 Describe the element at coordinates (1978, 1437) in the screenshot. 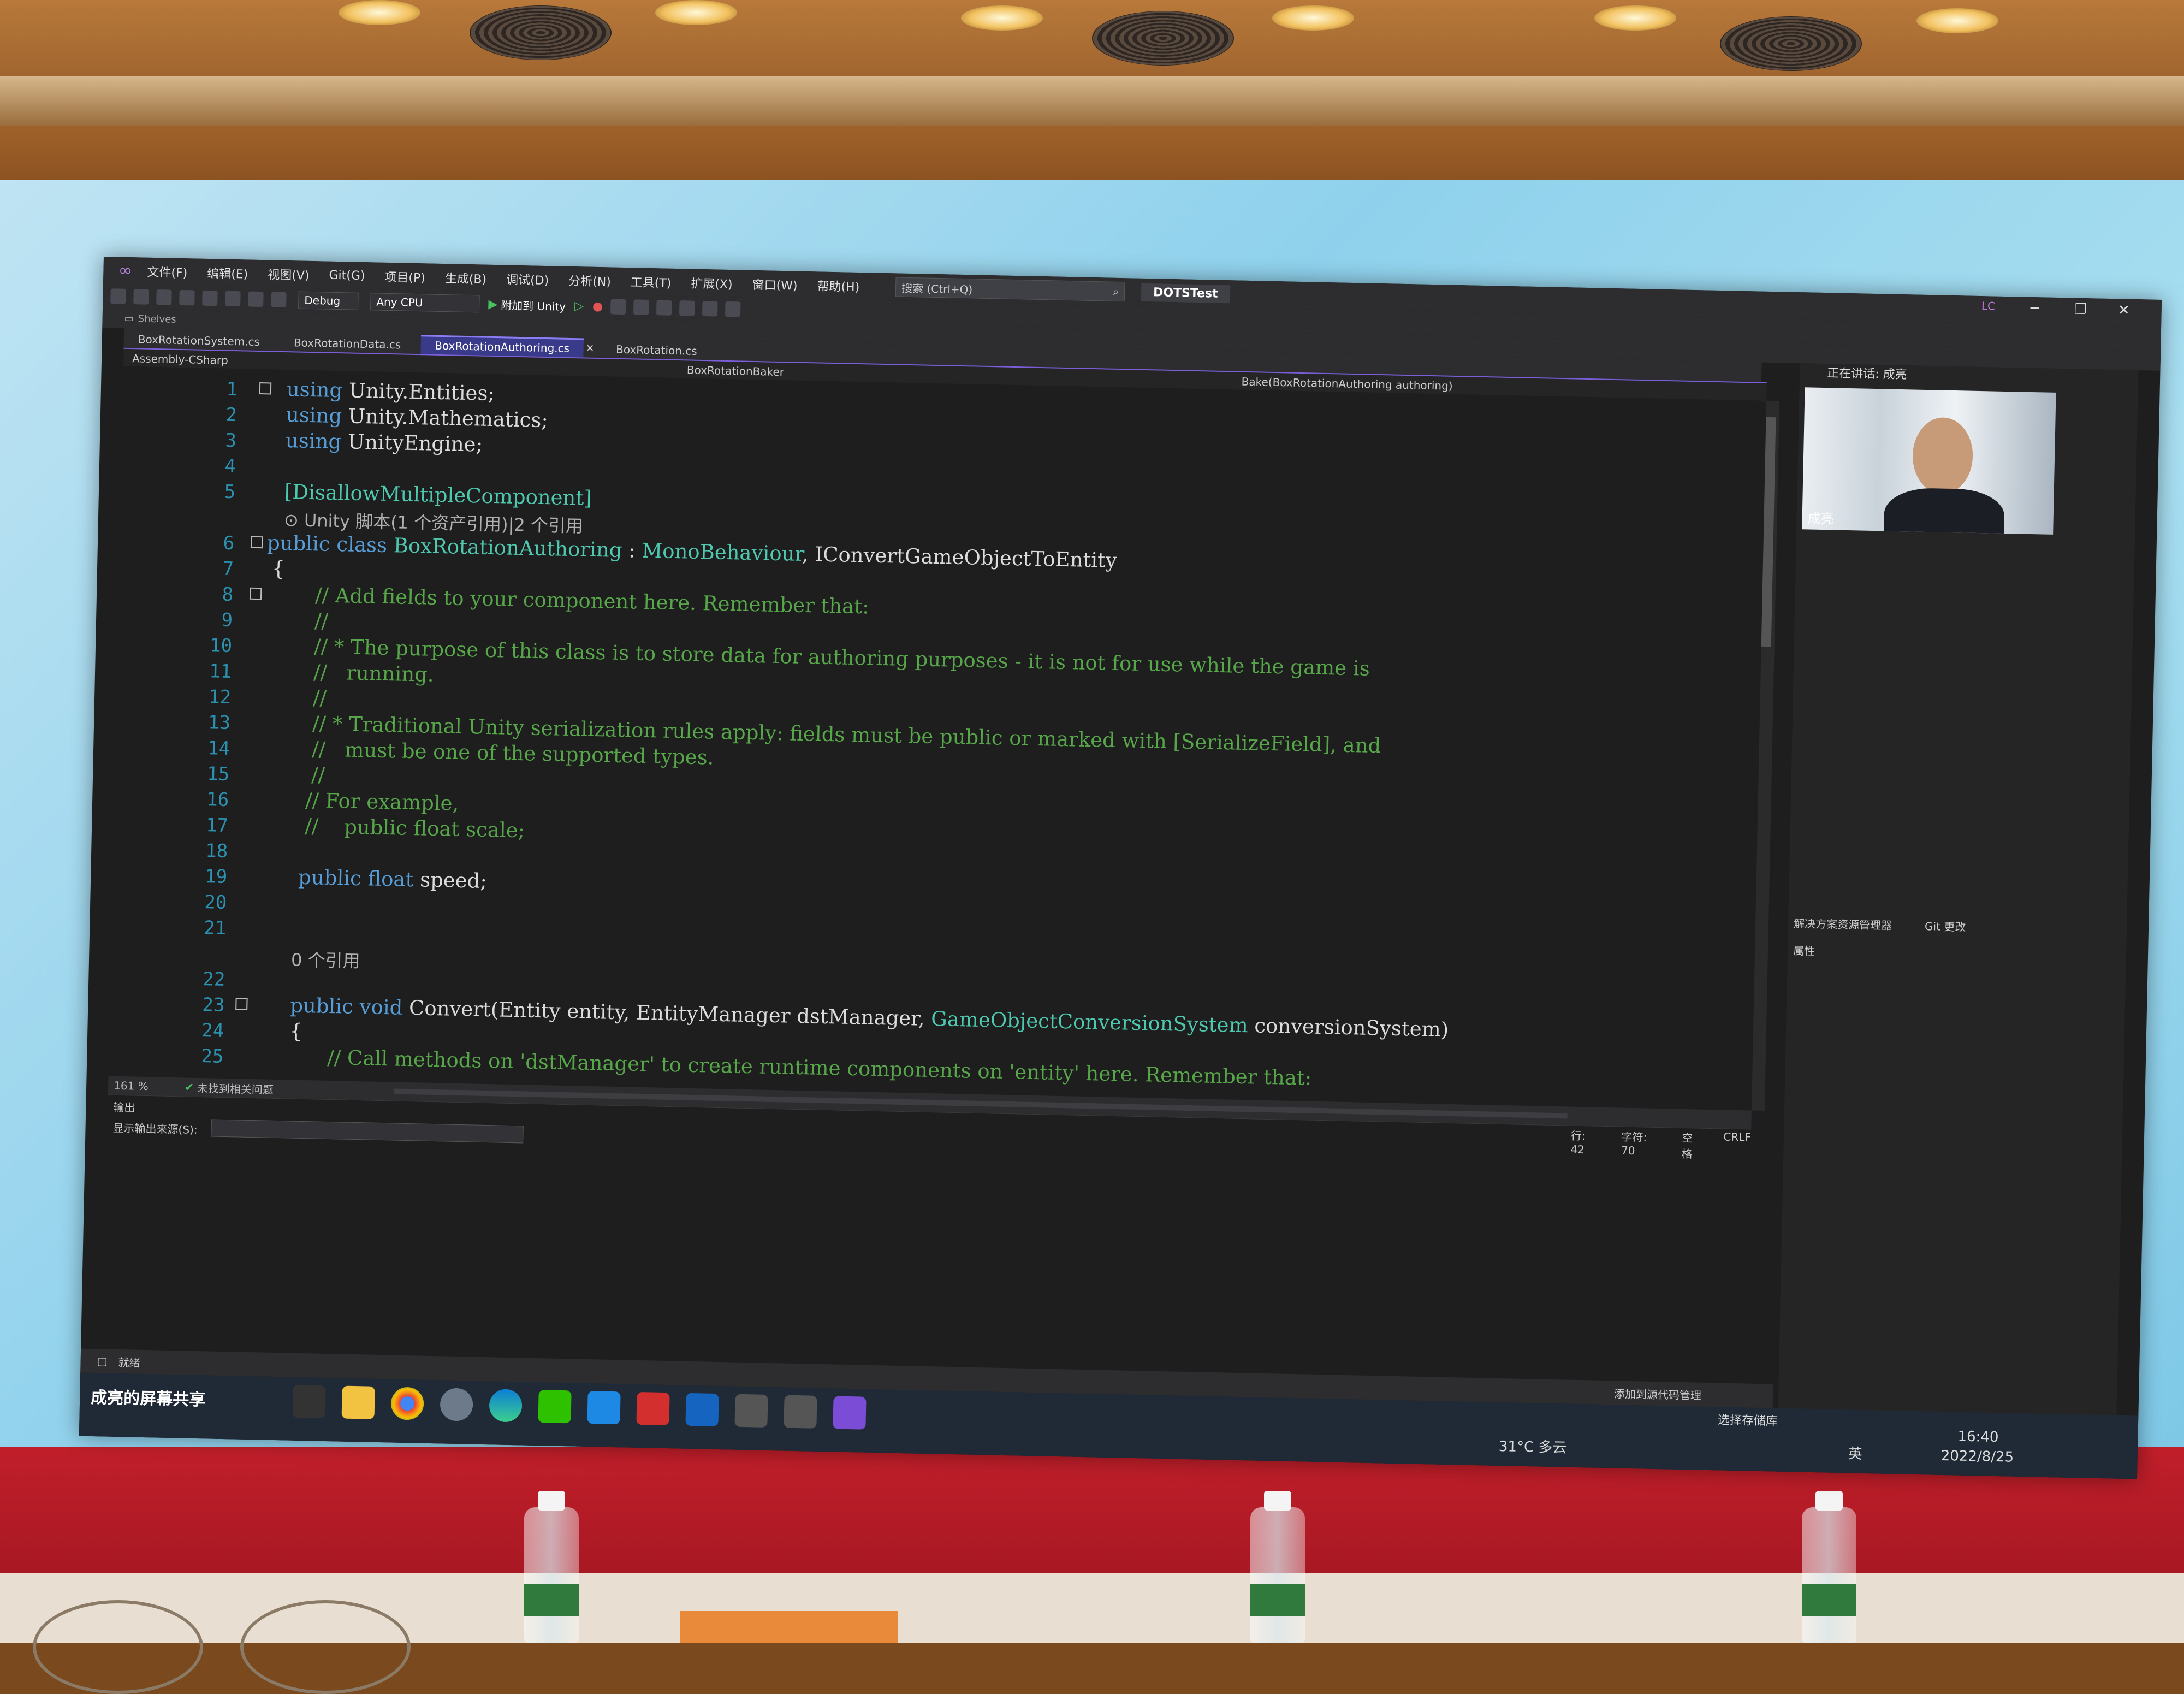

I see `clock-time: 16:40` at that location.